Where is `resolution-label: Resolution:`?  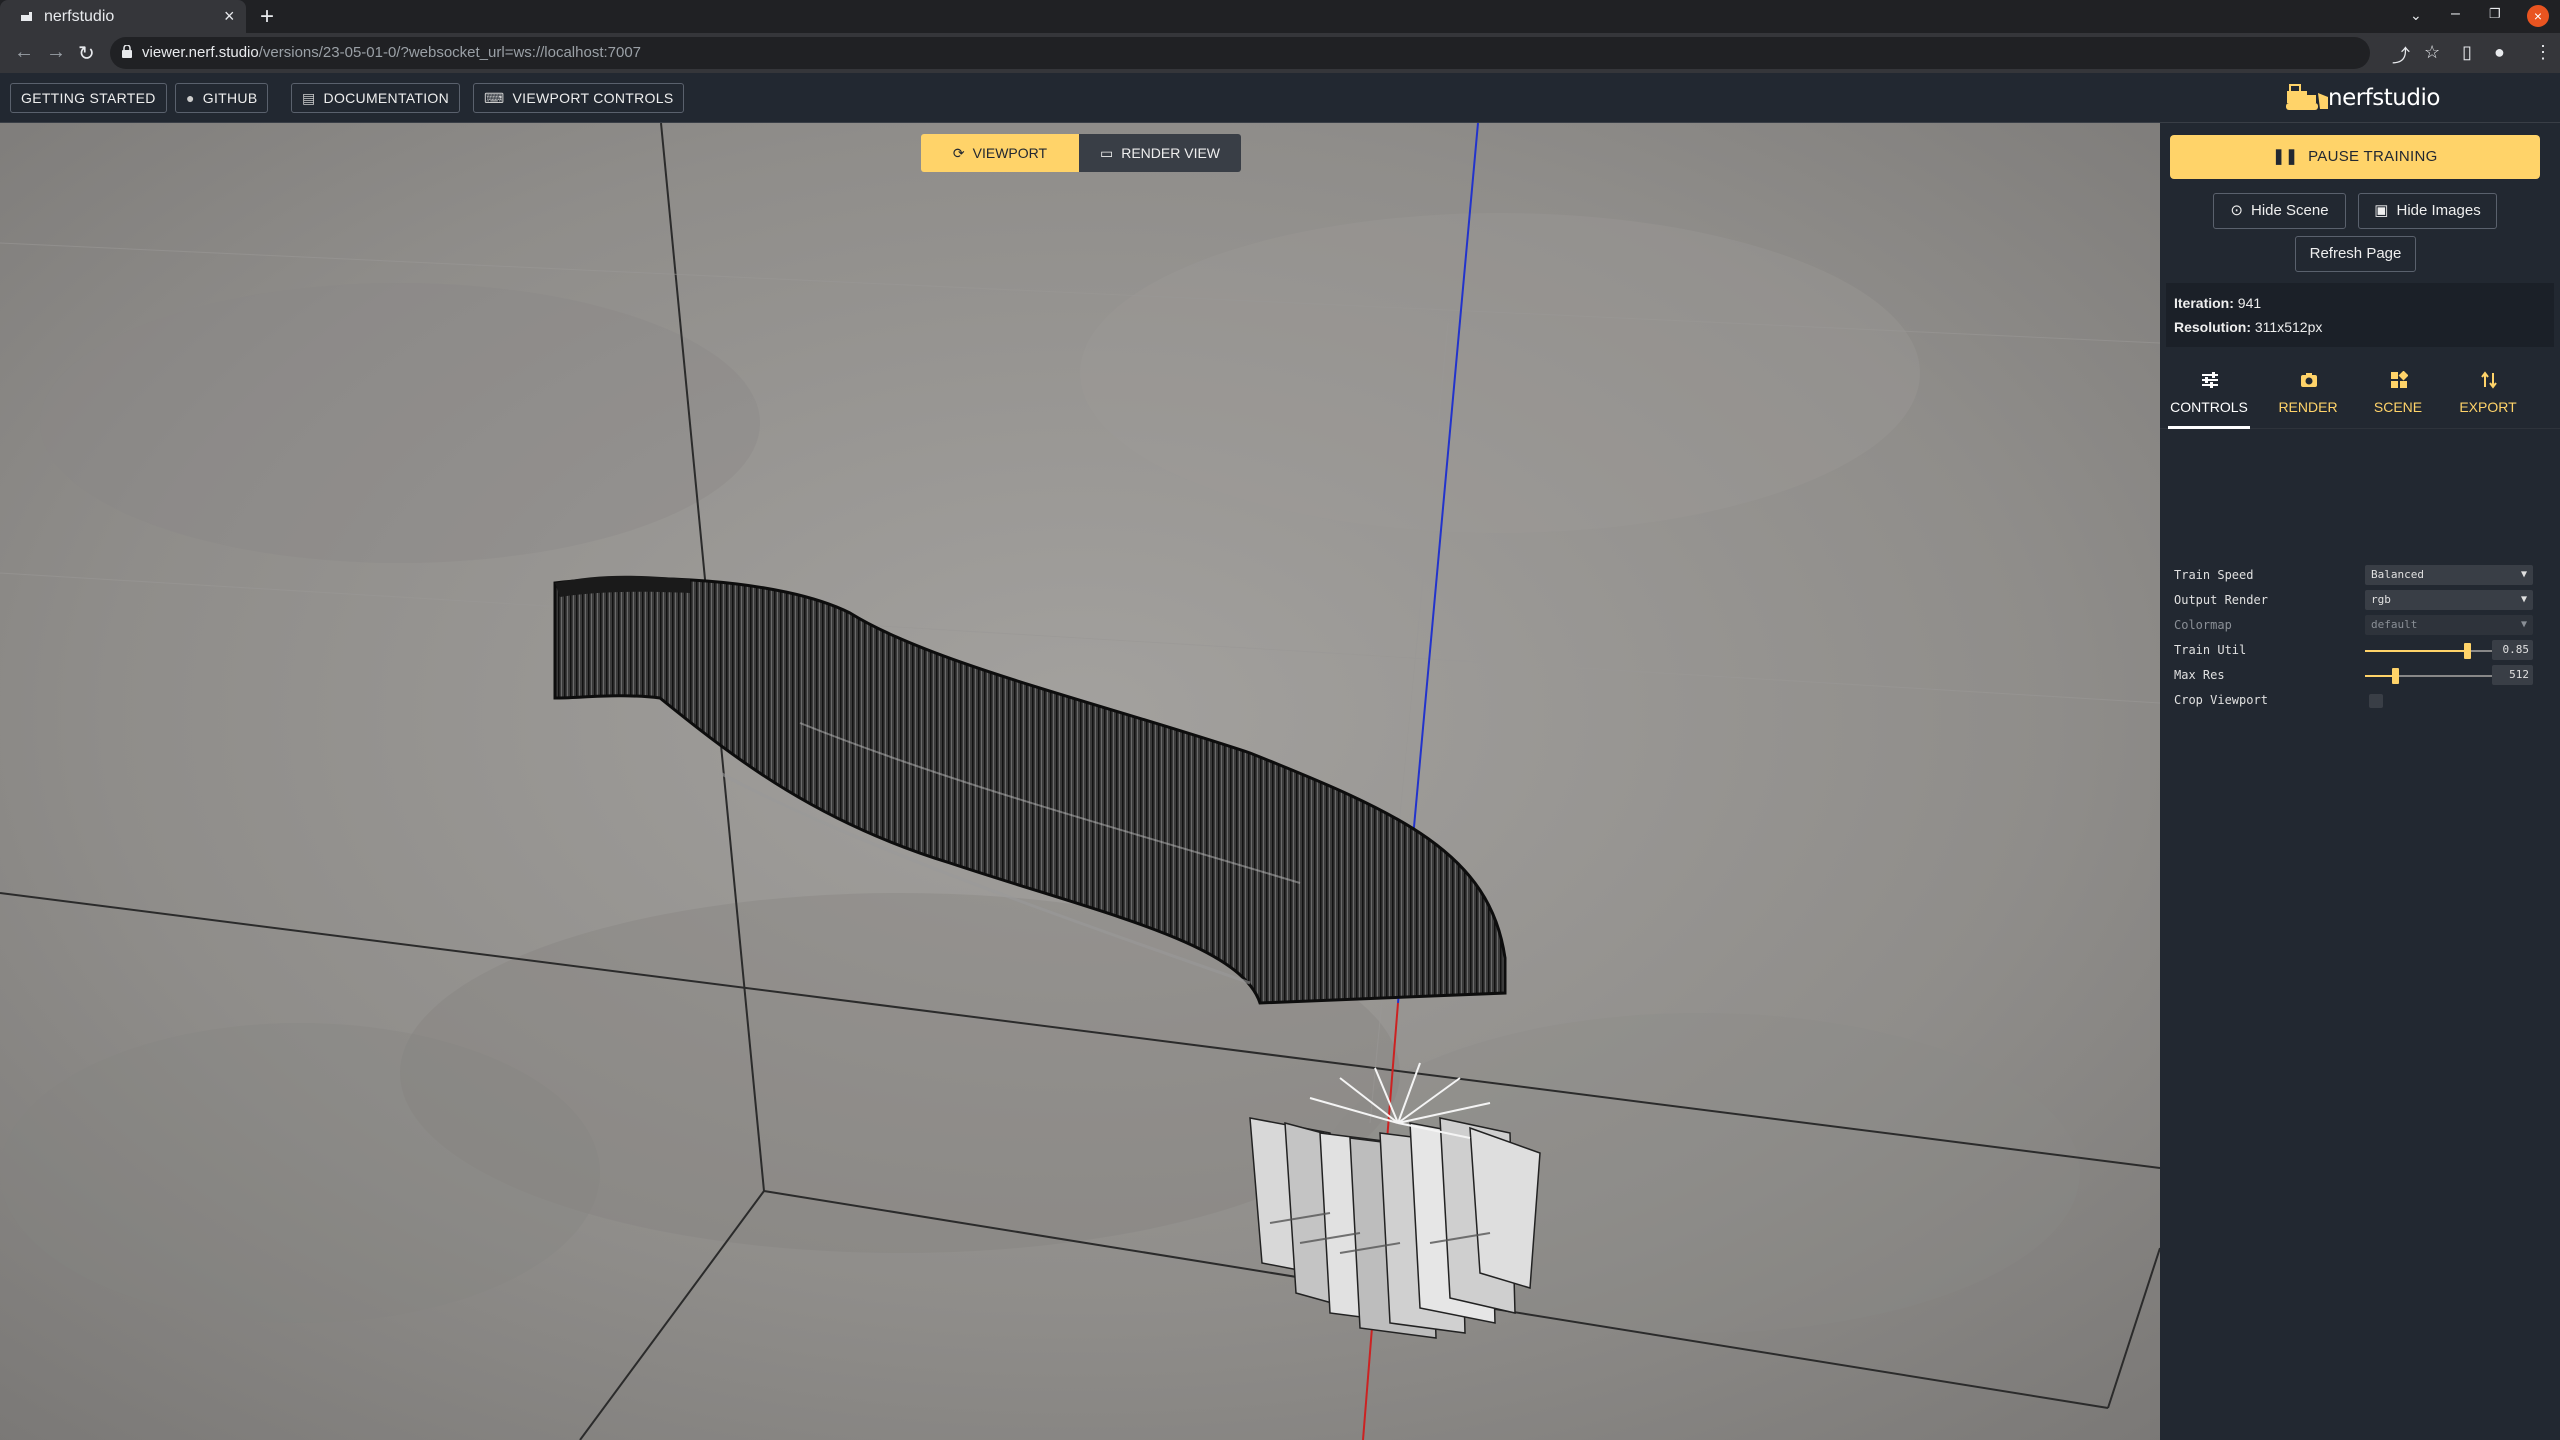
resolution-label: Resolution: is located at coordinates (2212, 327).